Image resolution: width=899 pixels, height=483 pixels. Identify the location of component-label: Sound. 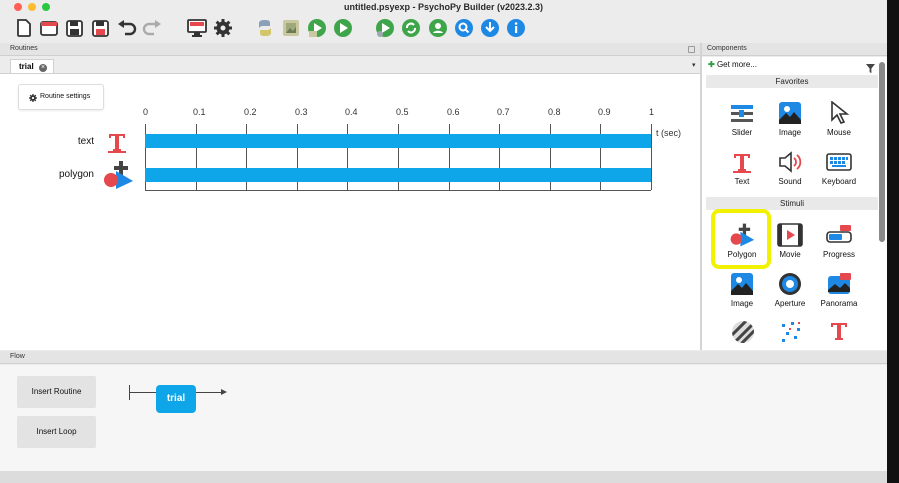
(790, 181).